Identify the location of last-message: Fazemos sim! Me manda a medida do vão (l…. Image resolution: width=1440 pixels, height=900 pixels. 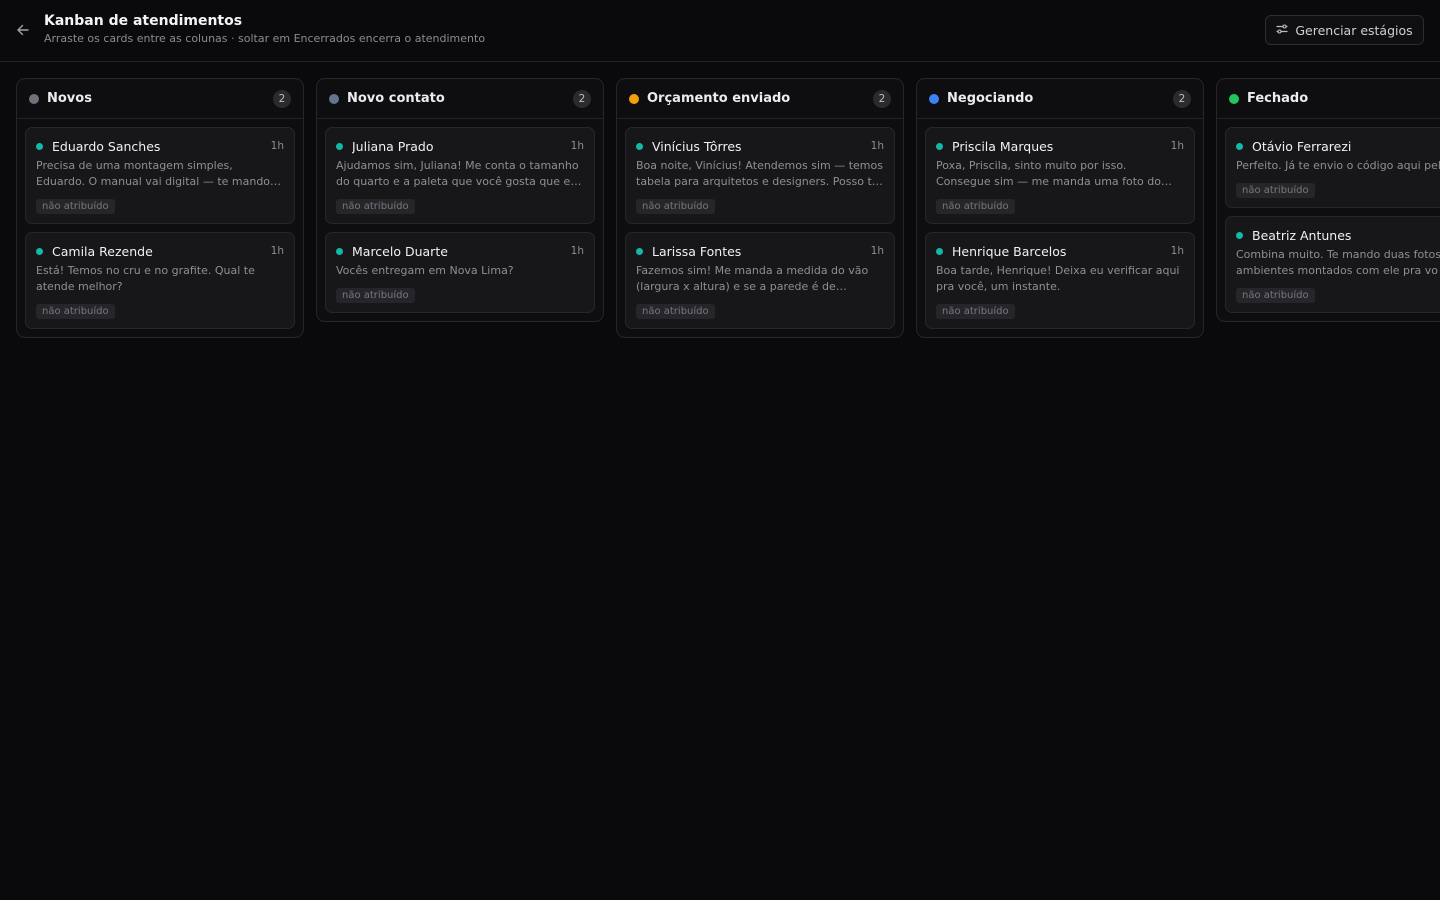
(752, 278).